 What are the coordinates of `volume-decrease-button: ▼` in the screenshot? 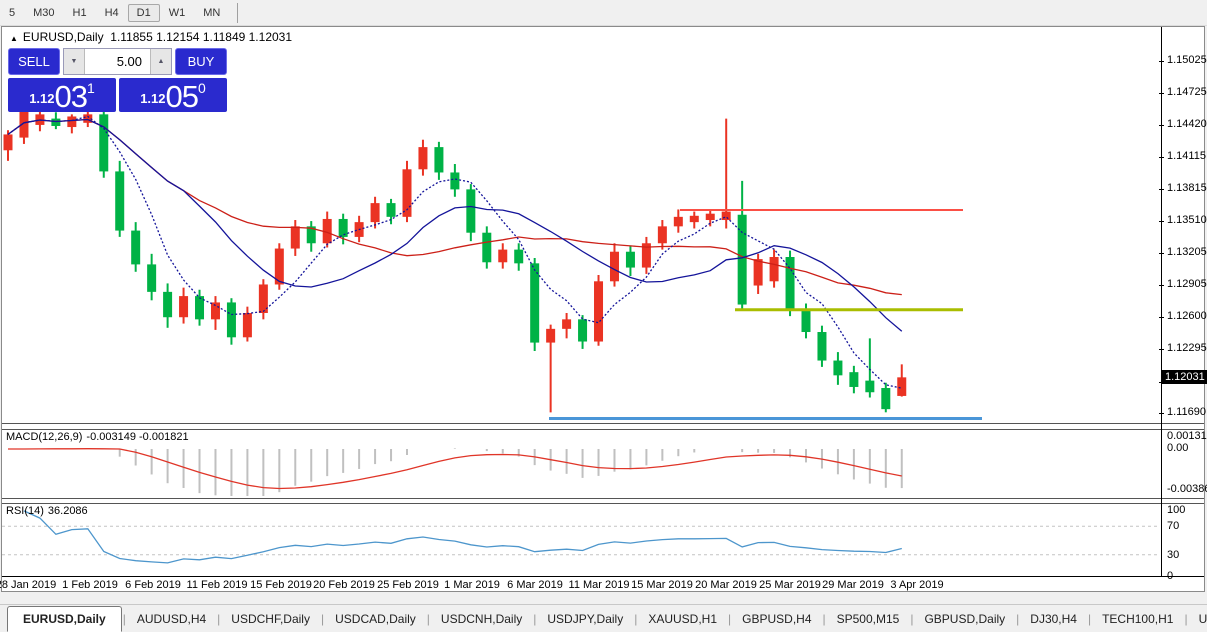 It's located at (74, 61).